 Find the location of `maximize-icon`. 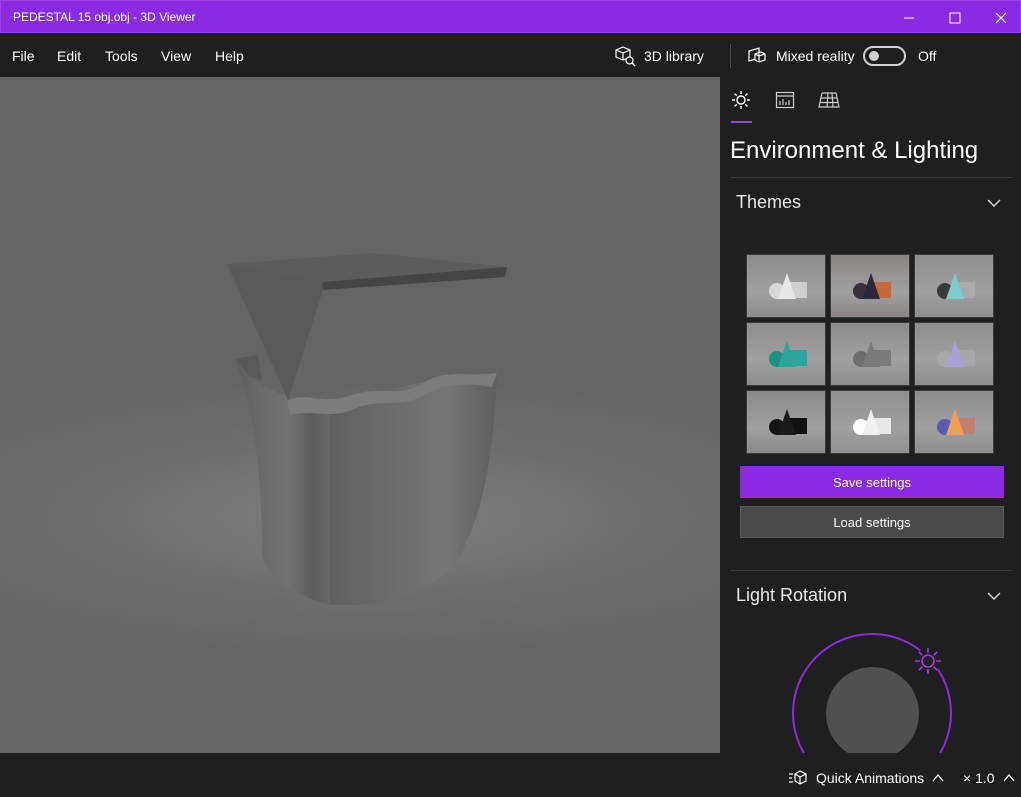

maximize-icon is located at coordinates (955, 17).